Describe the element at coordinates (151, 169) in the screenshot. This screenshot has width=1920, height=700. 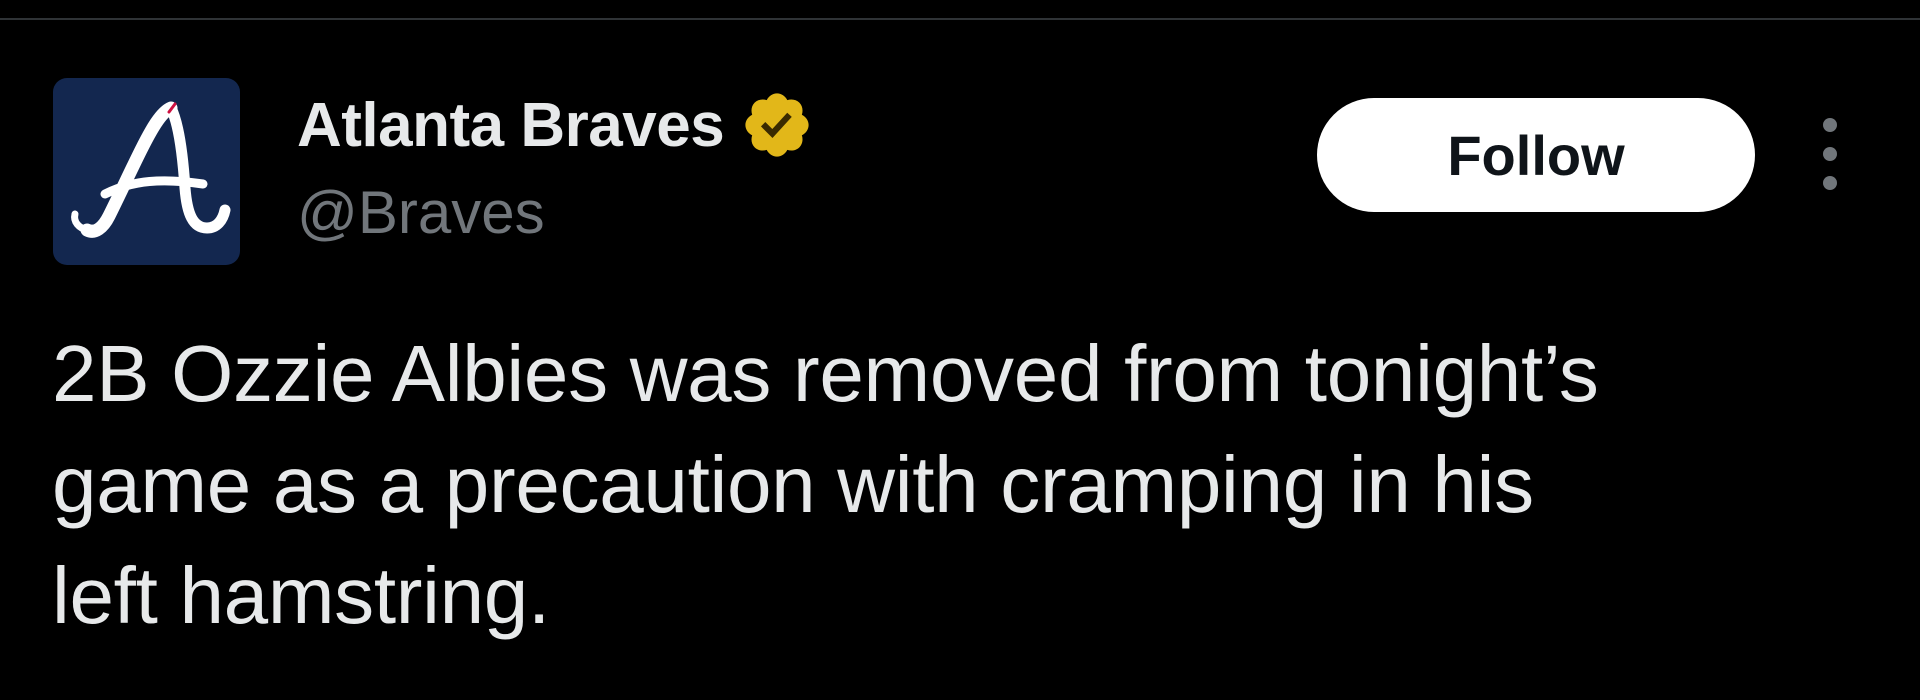
I see `braves-a-logo-icon` at that location.